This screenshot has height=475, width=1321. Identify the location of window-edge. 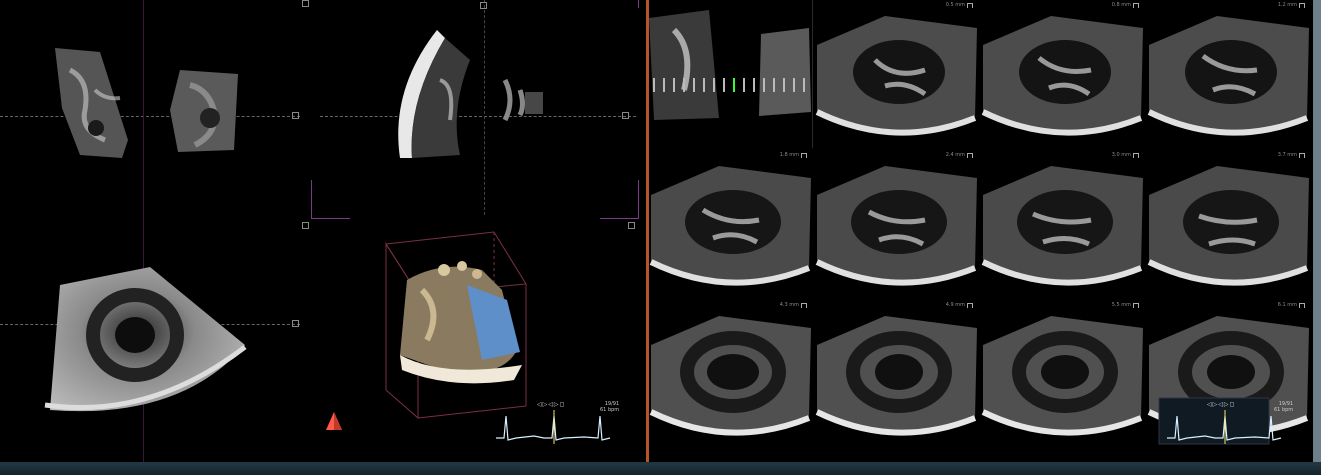
(1317, 231).